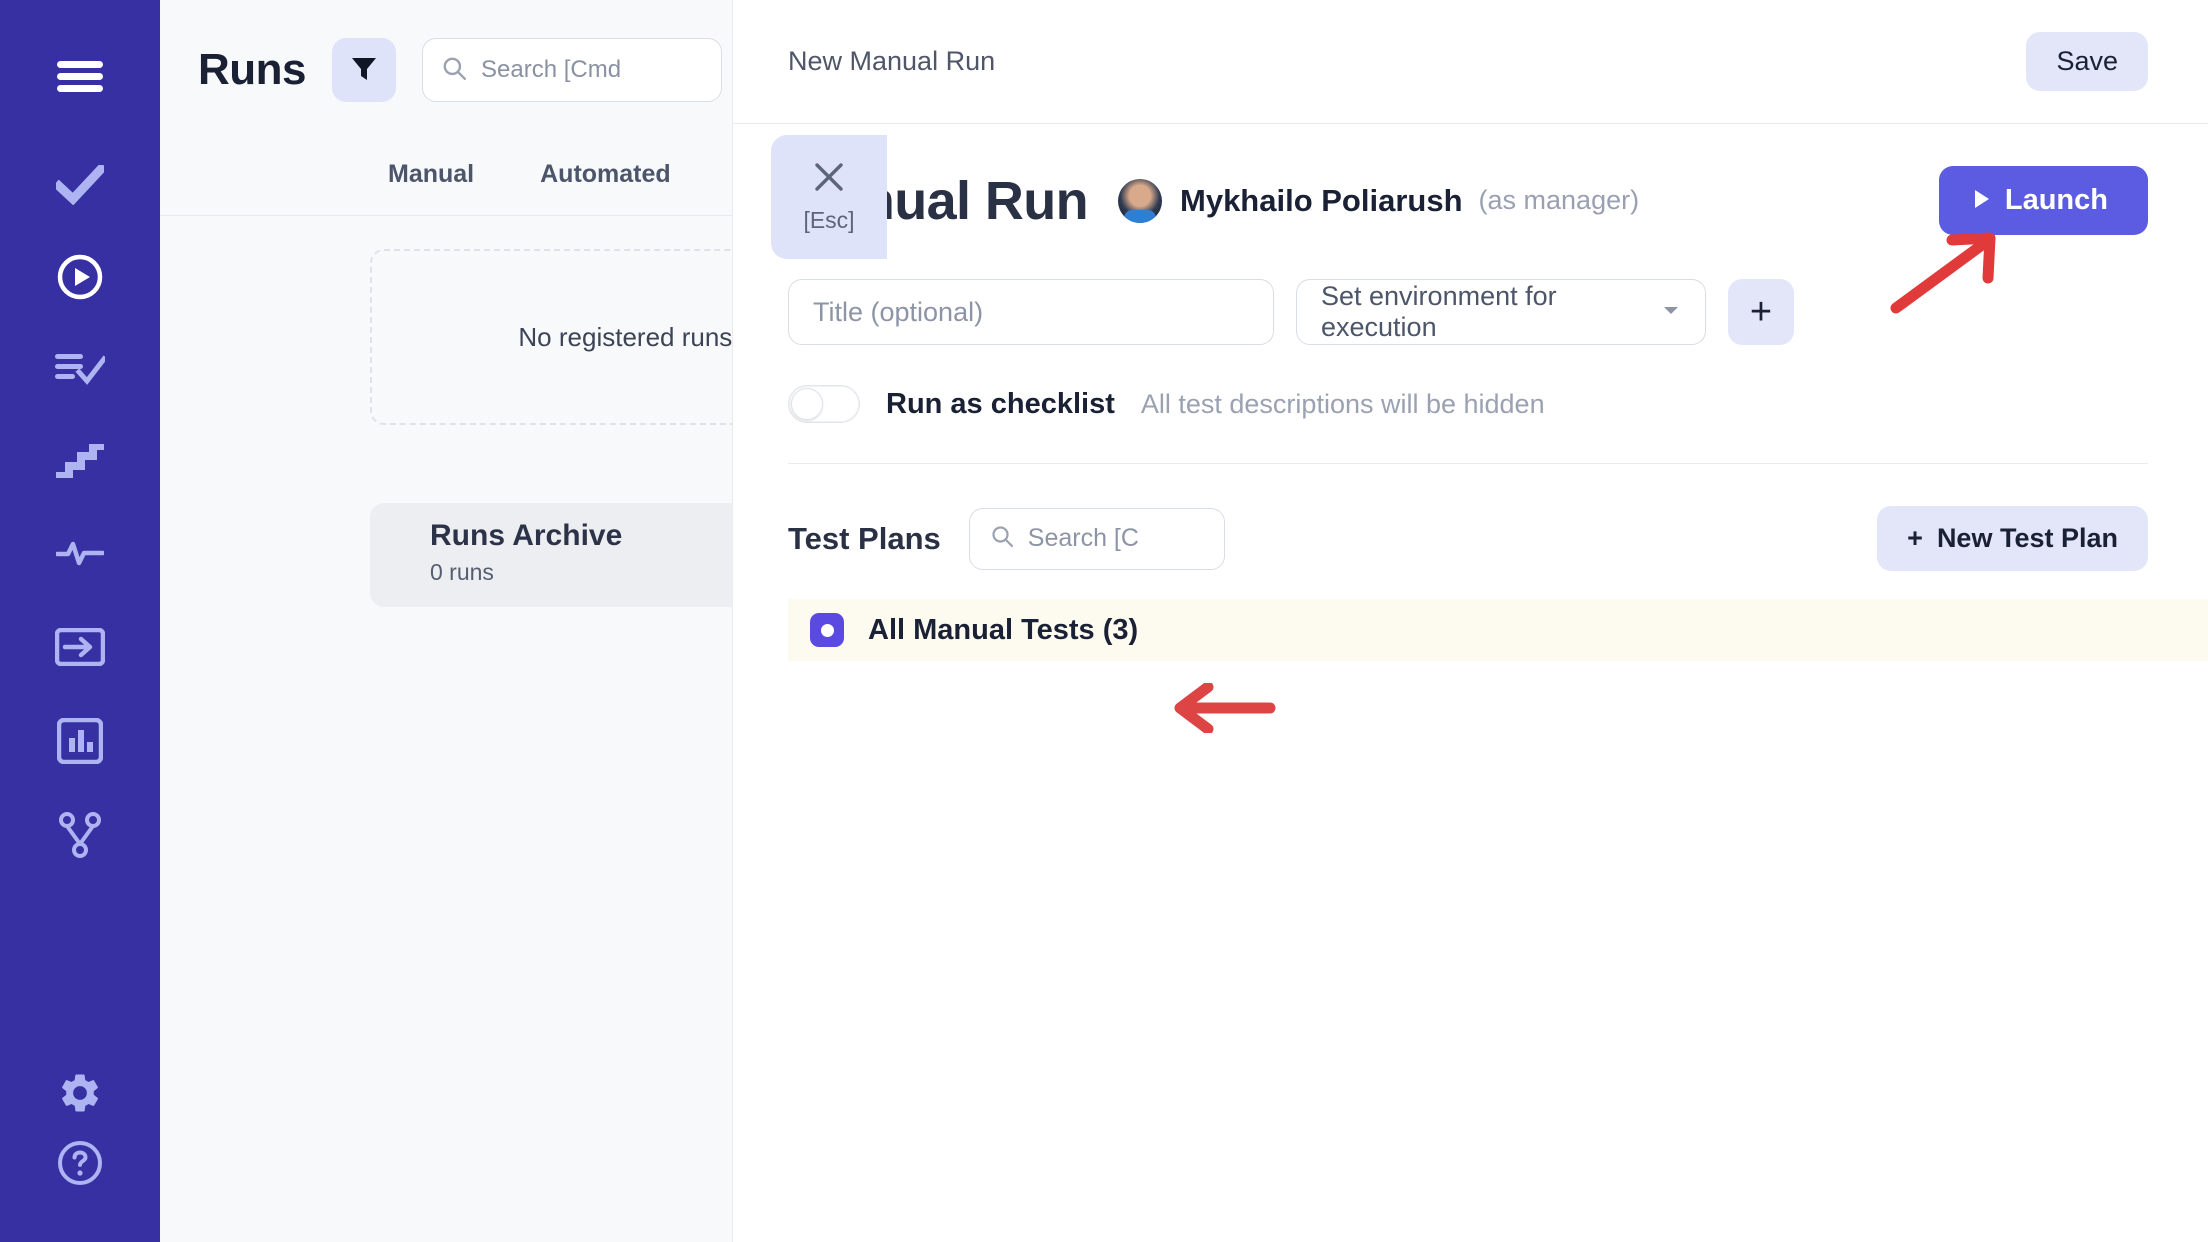 Image resolution: width=2208 pixels, height=1242 pixels. Describe the element at coordinates (827, 630) in the screenshot. I see `test-plan-radio-selected` at that location.